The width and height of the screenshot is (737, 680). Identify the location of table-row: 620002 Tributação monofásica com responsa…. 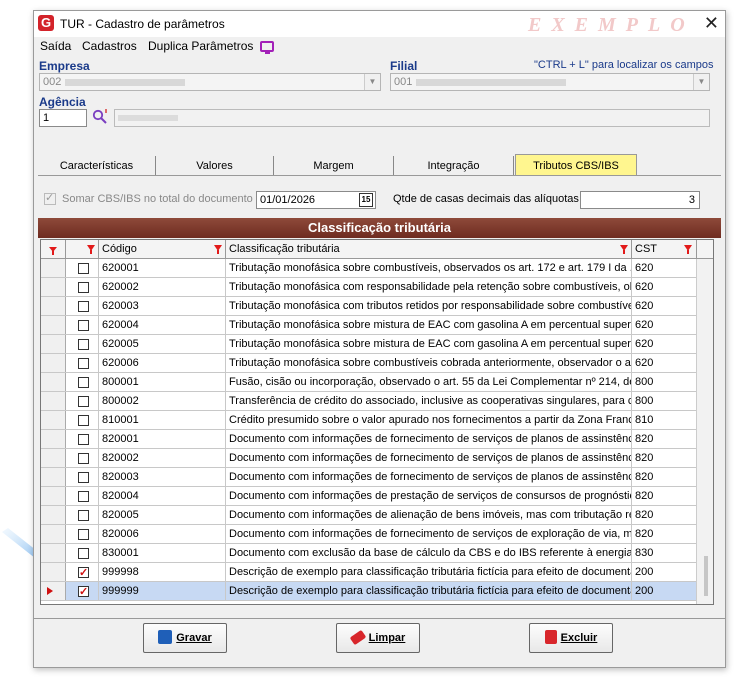
(377, 287).